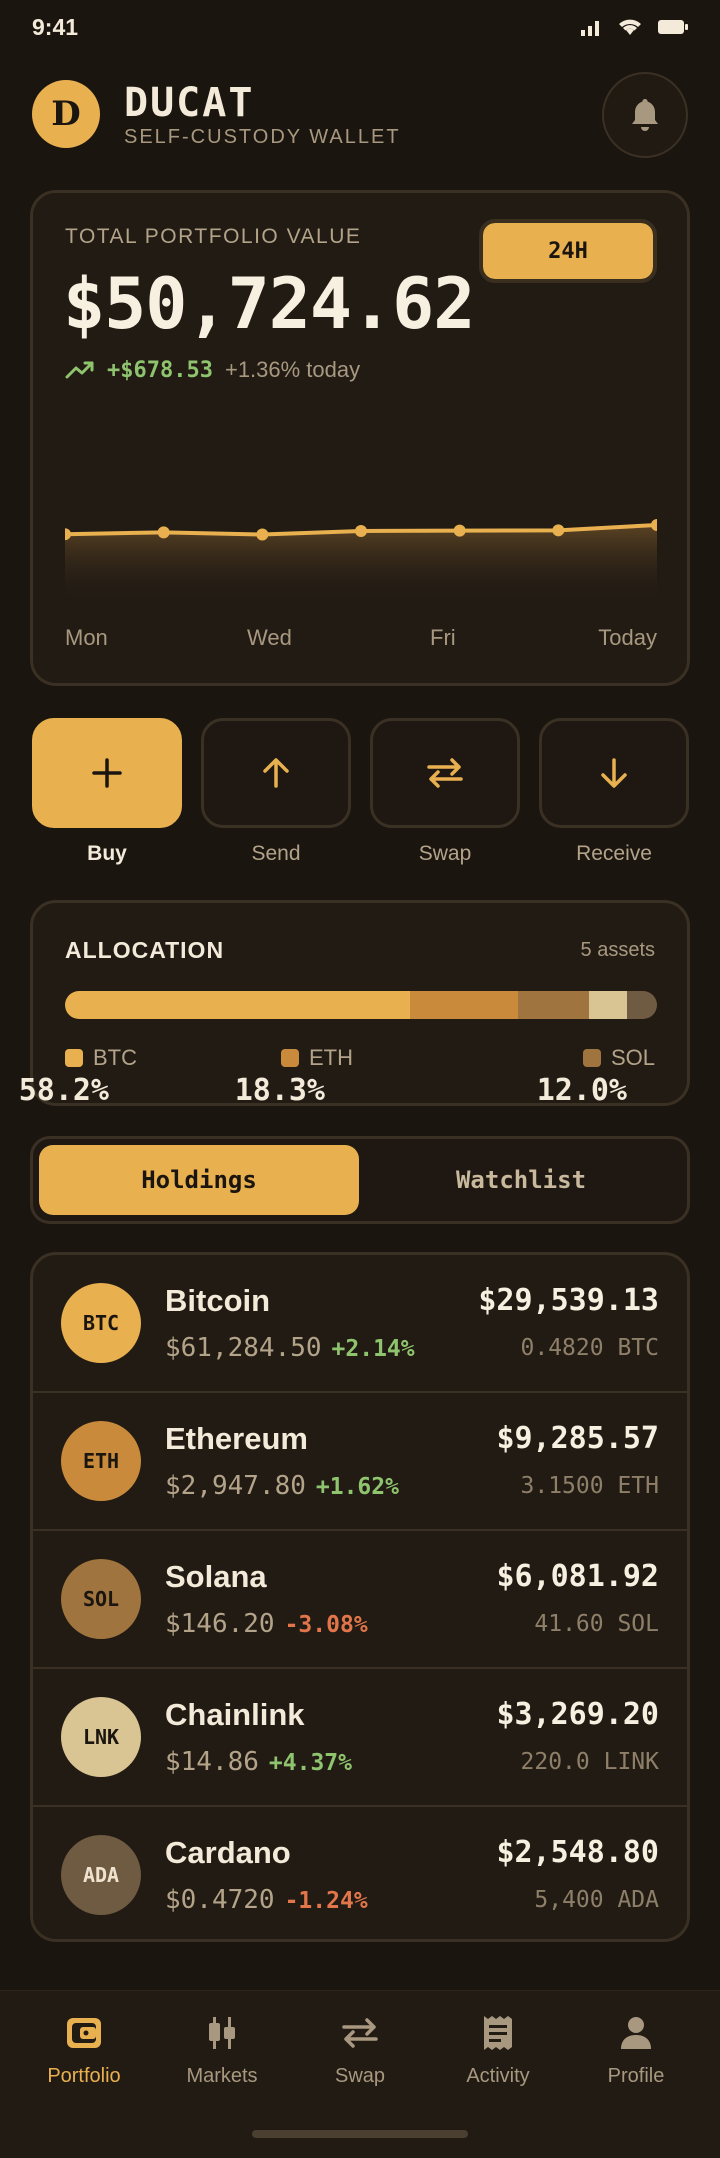 The width and height of the screenshot is (720, 2158). I want to click on status-bar: 9:41, so click(360, 28).